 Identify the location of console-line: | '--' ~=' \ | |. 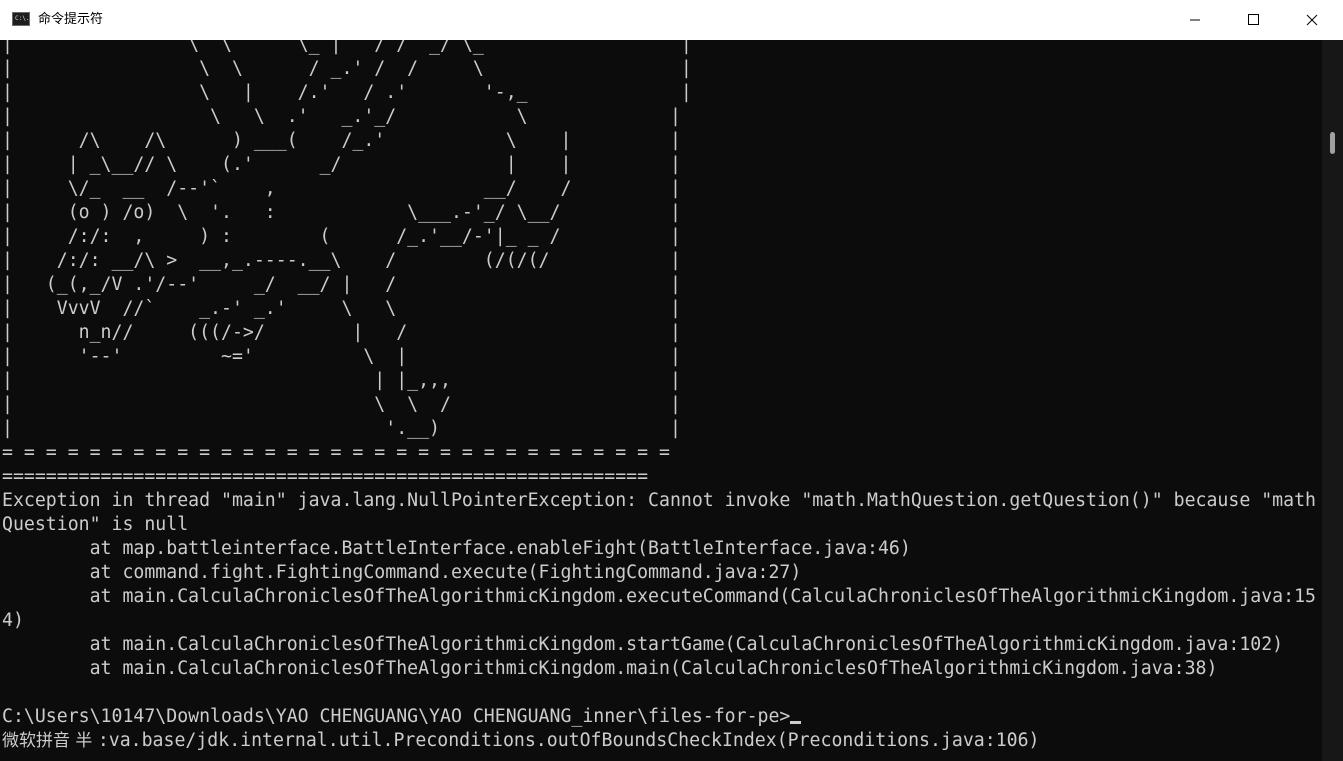
(341, 356).